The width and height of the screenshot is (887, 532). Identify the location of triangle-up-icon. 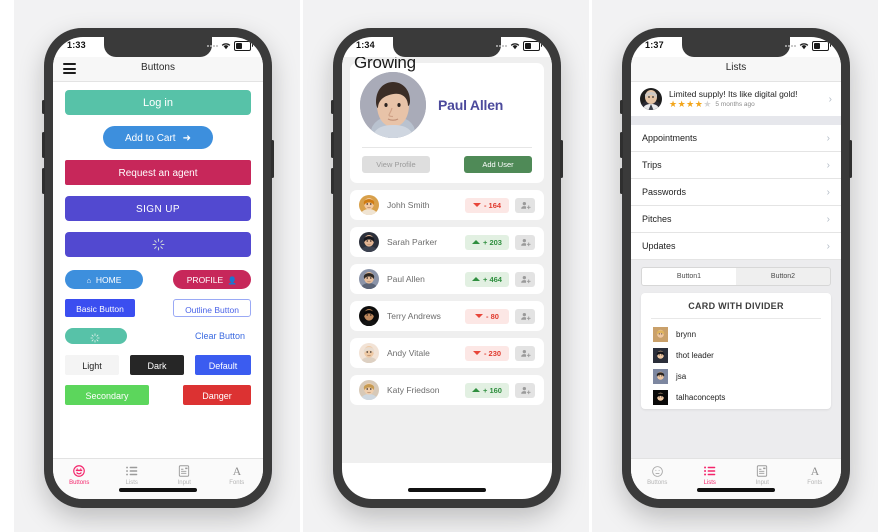
(476, 279).